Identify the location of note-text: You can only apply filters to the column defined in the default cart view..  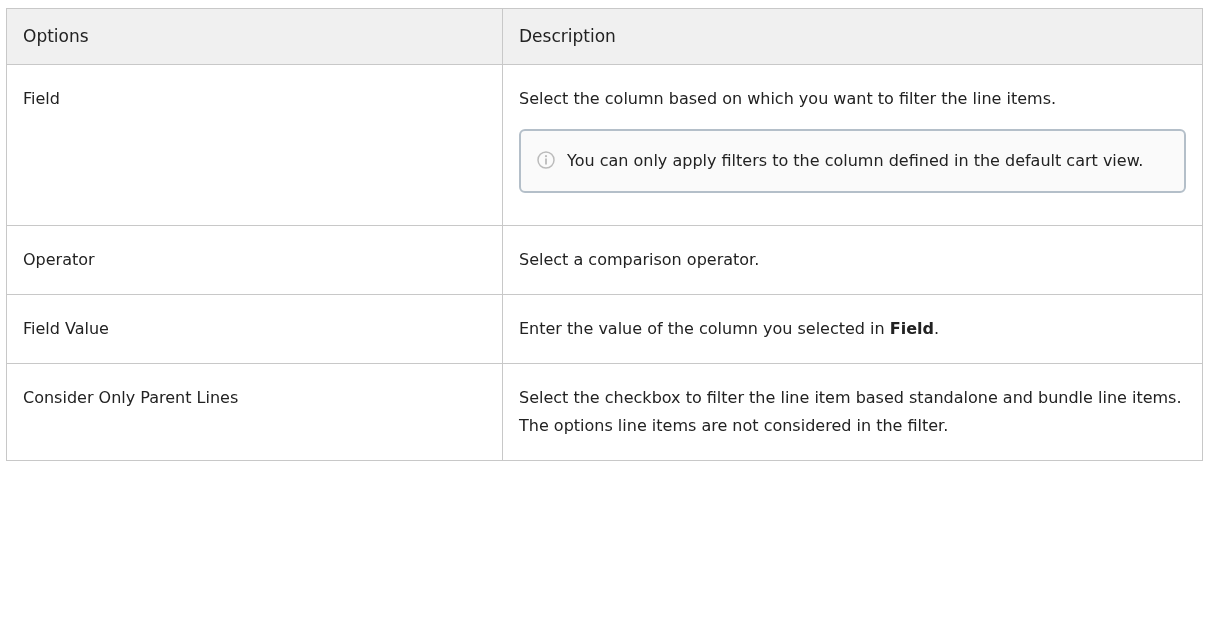
(855, 161).